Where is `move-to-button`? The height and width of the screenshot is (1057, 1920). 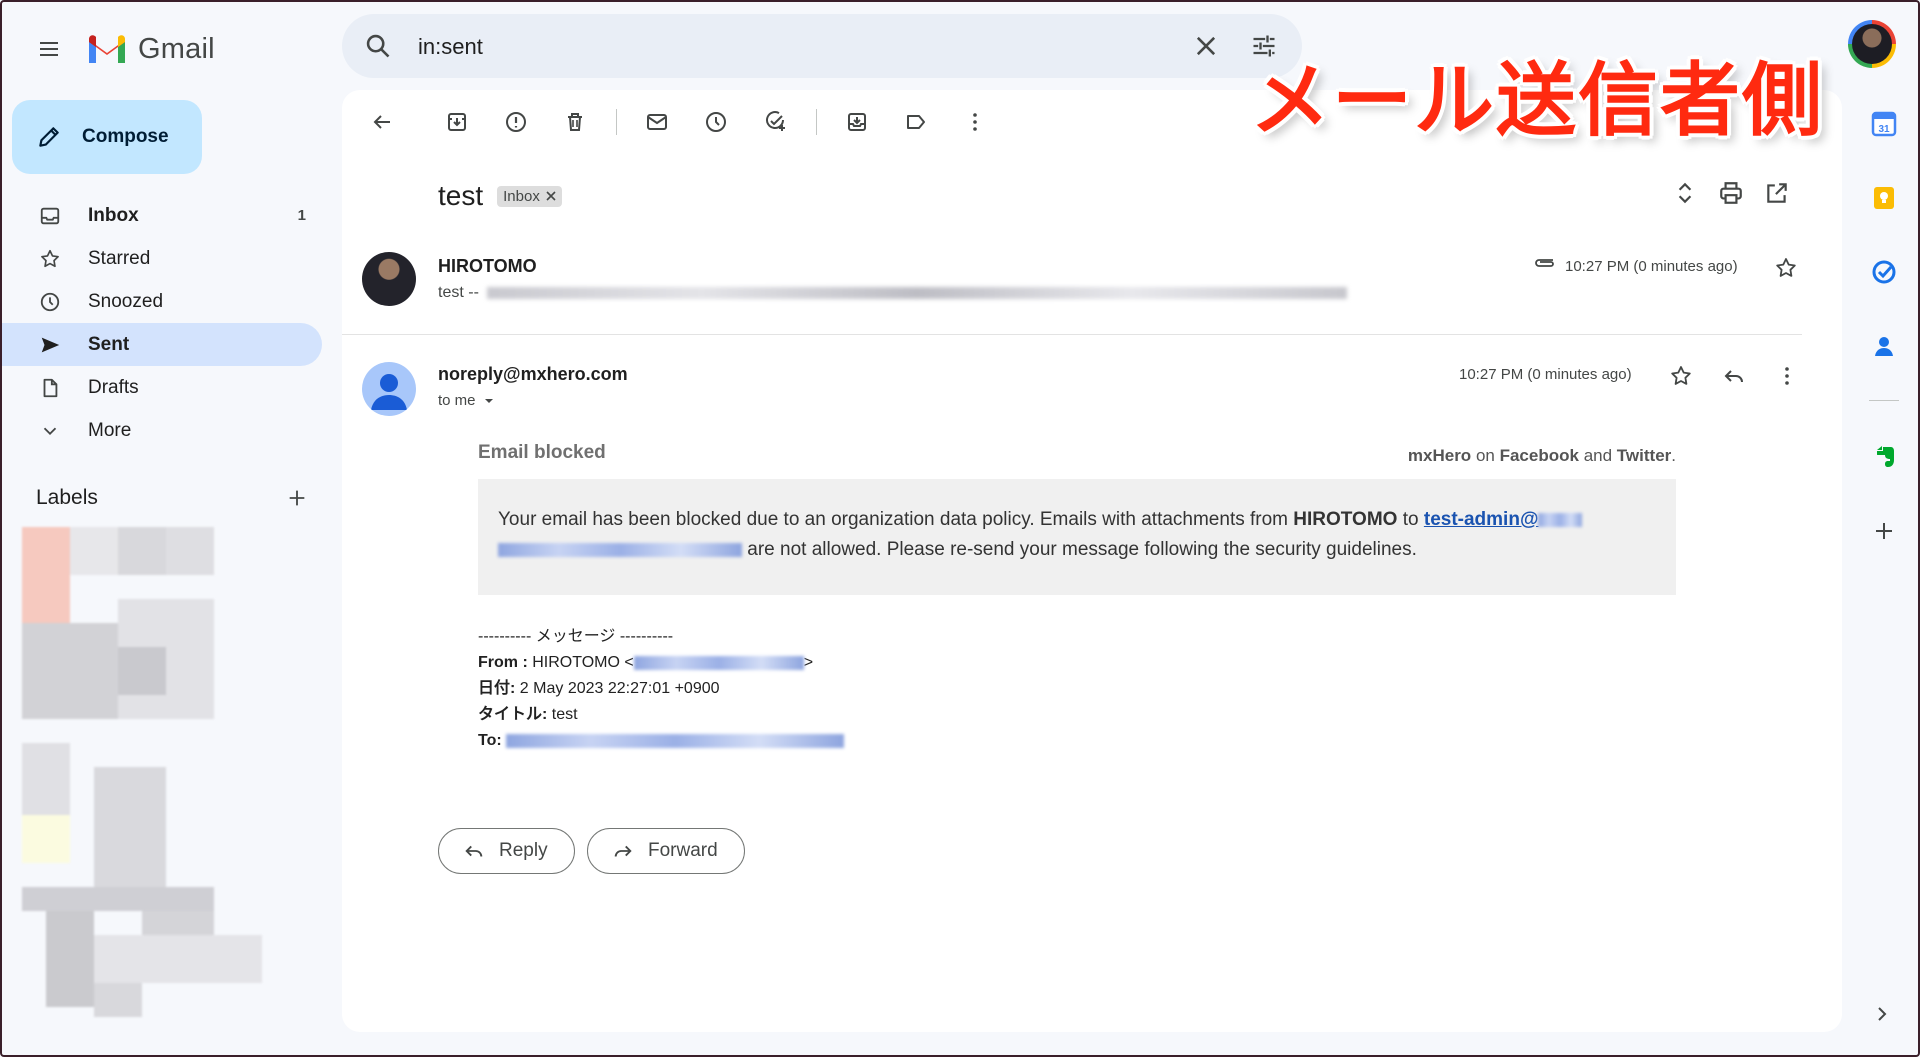 move-to-button is located at coordinates (857, 122).